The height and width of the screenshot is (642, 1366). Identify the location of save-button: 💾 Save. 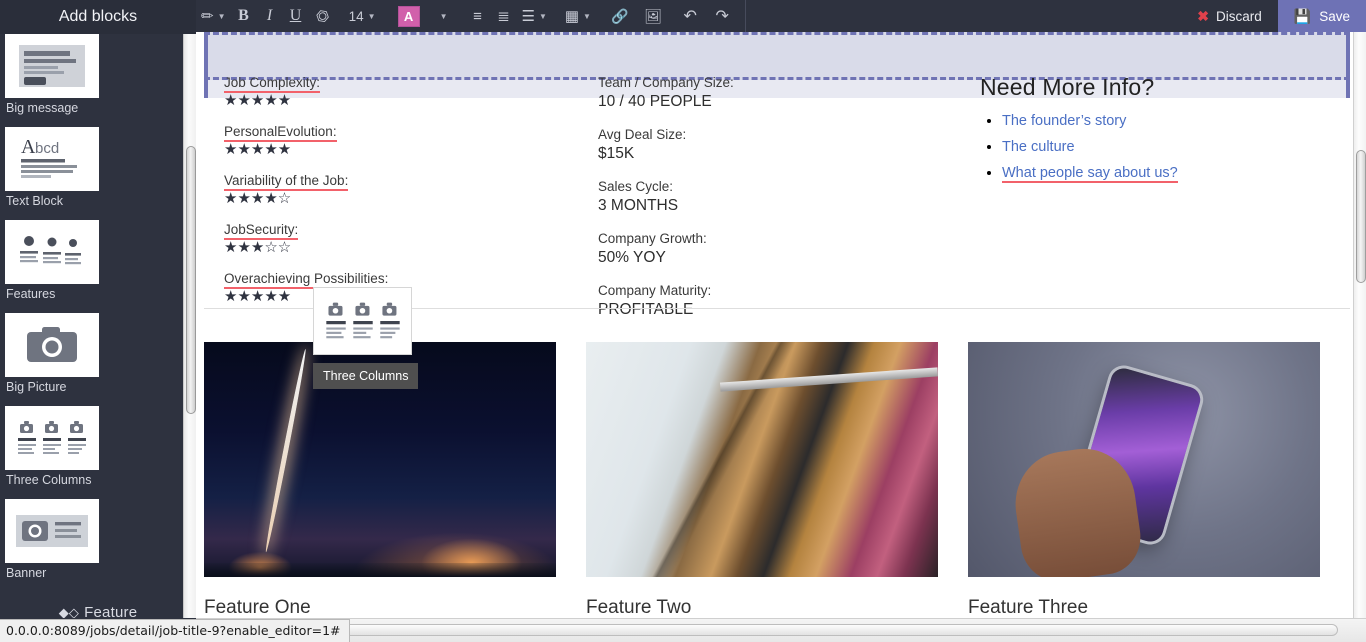
(1321, 16).